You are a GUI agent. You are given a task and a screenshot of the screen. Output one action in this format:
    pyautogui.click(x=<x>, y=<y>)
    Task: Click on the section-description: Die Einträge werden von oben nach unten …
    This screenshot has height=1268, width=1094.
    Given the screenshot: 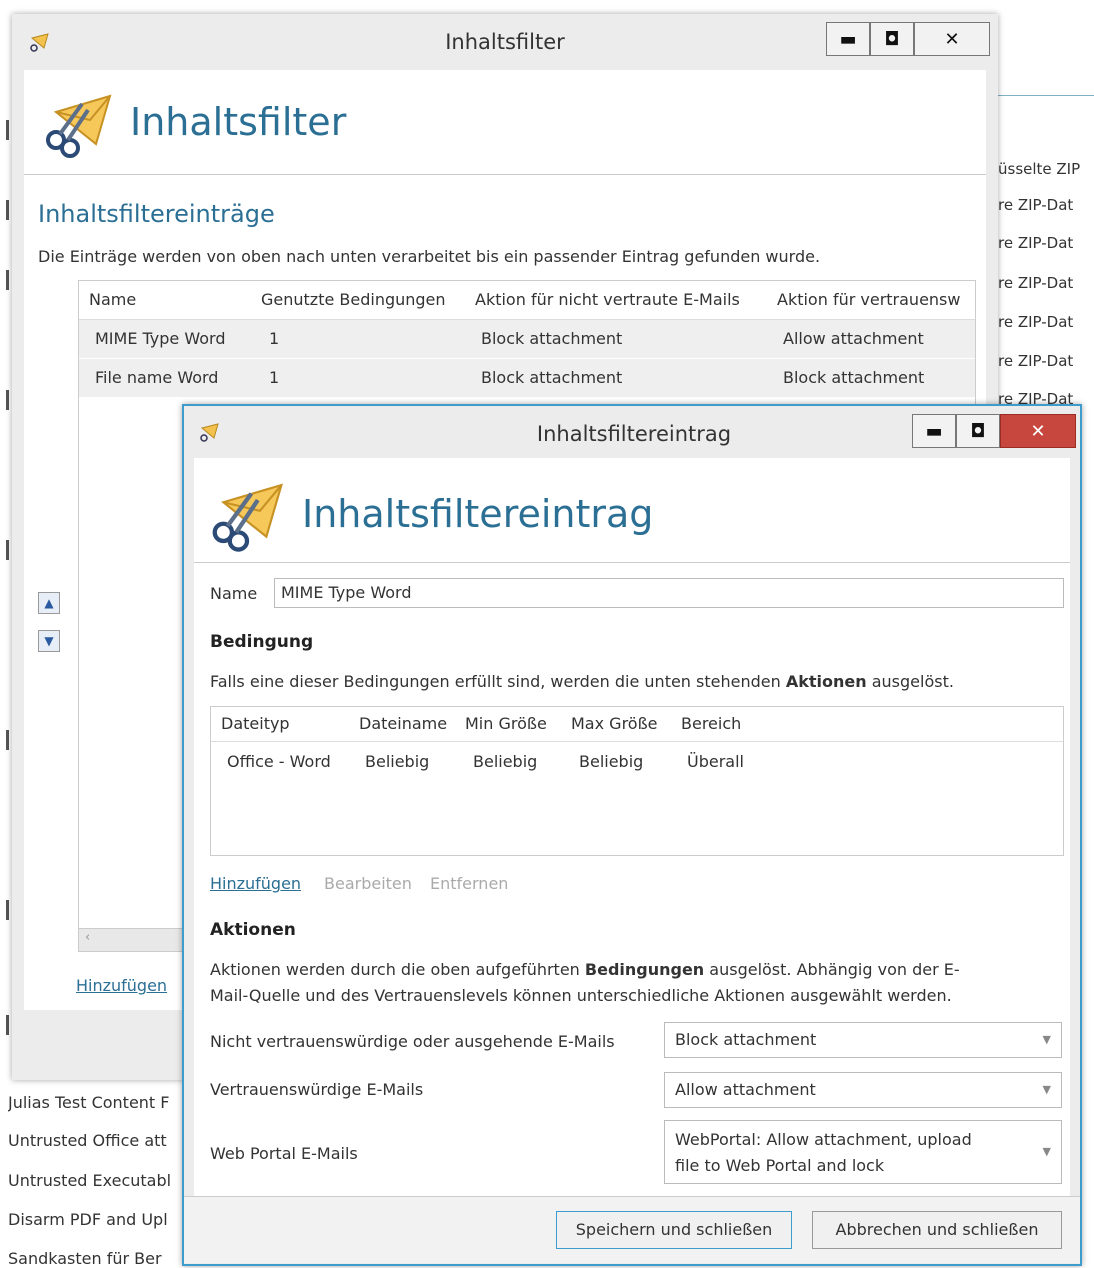 What is the action you would take?
    pyautogui.click(x=429, y=256)
    